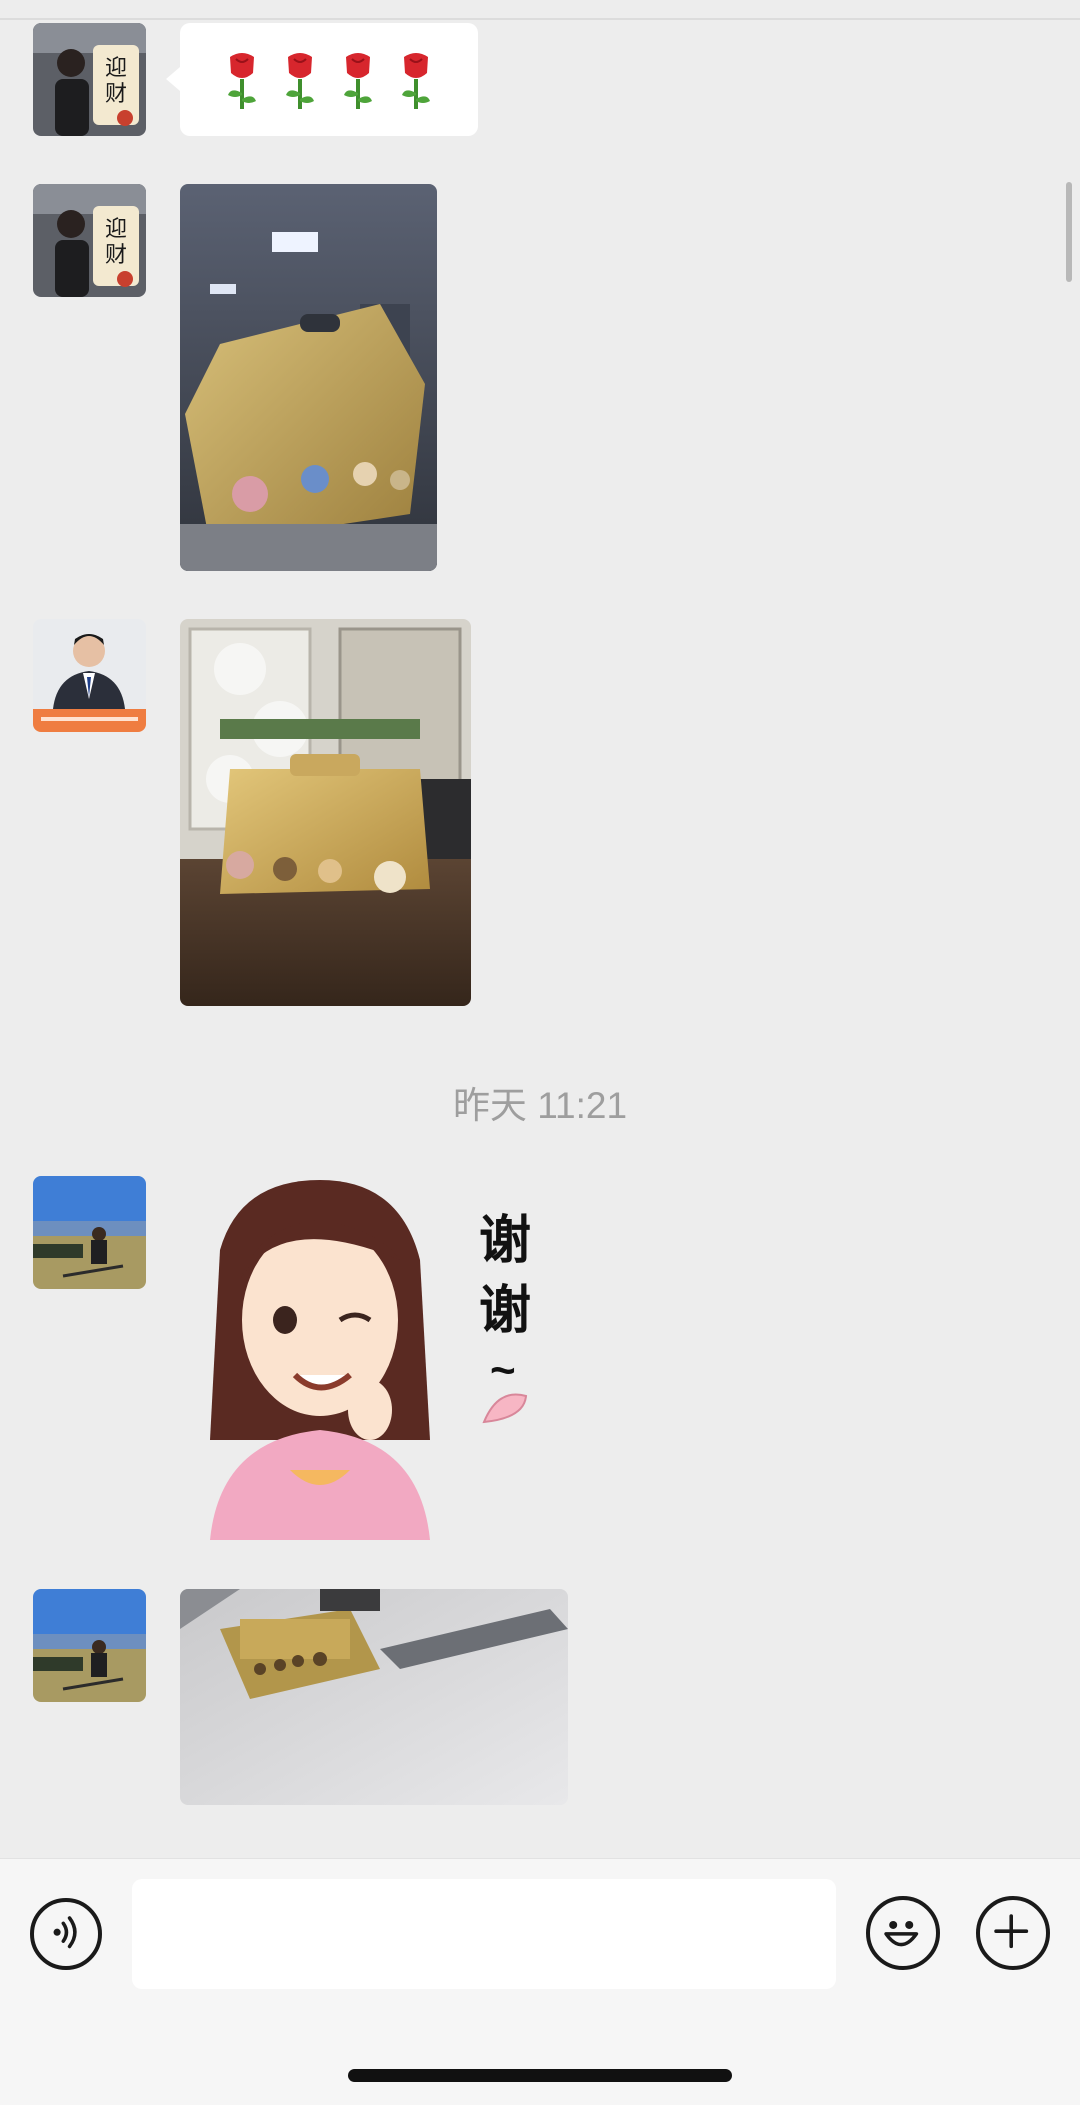  What do you see at coordinates (505, 1408) in the screenshot?
I see `petal-icon` at bounding box center [505, 1408].